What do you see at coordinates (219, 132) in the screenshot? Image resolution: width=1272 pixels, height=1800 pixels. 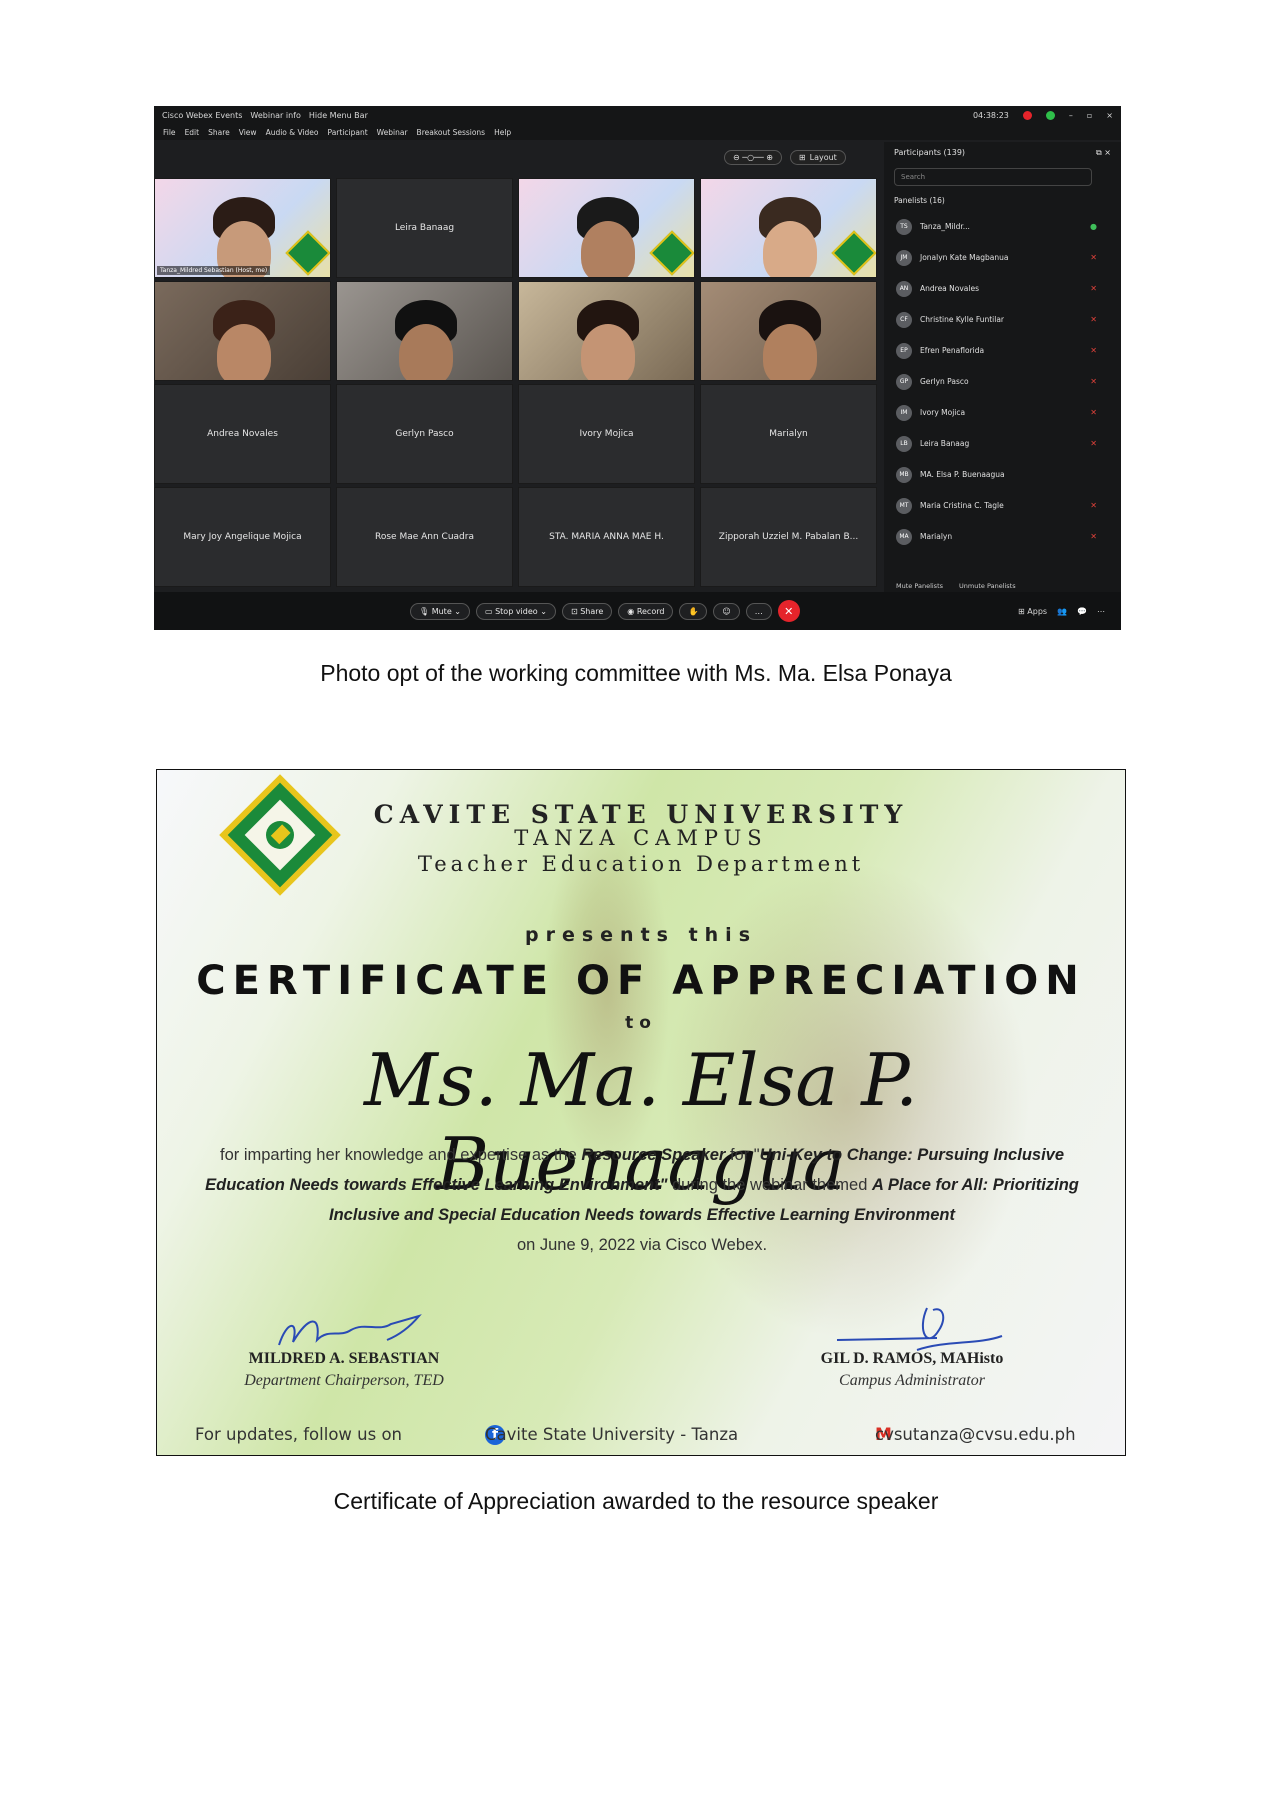 I see `menu-share: Share` at bounding box center [219, 132].